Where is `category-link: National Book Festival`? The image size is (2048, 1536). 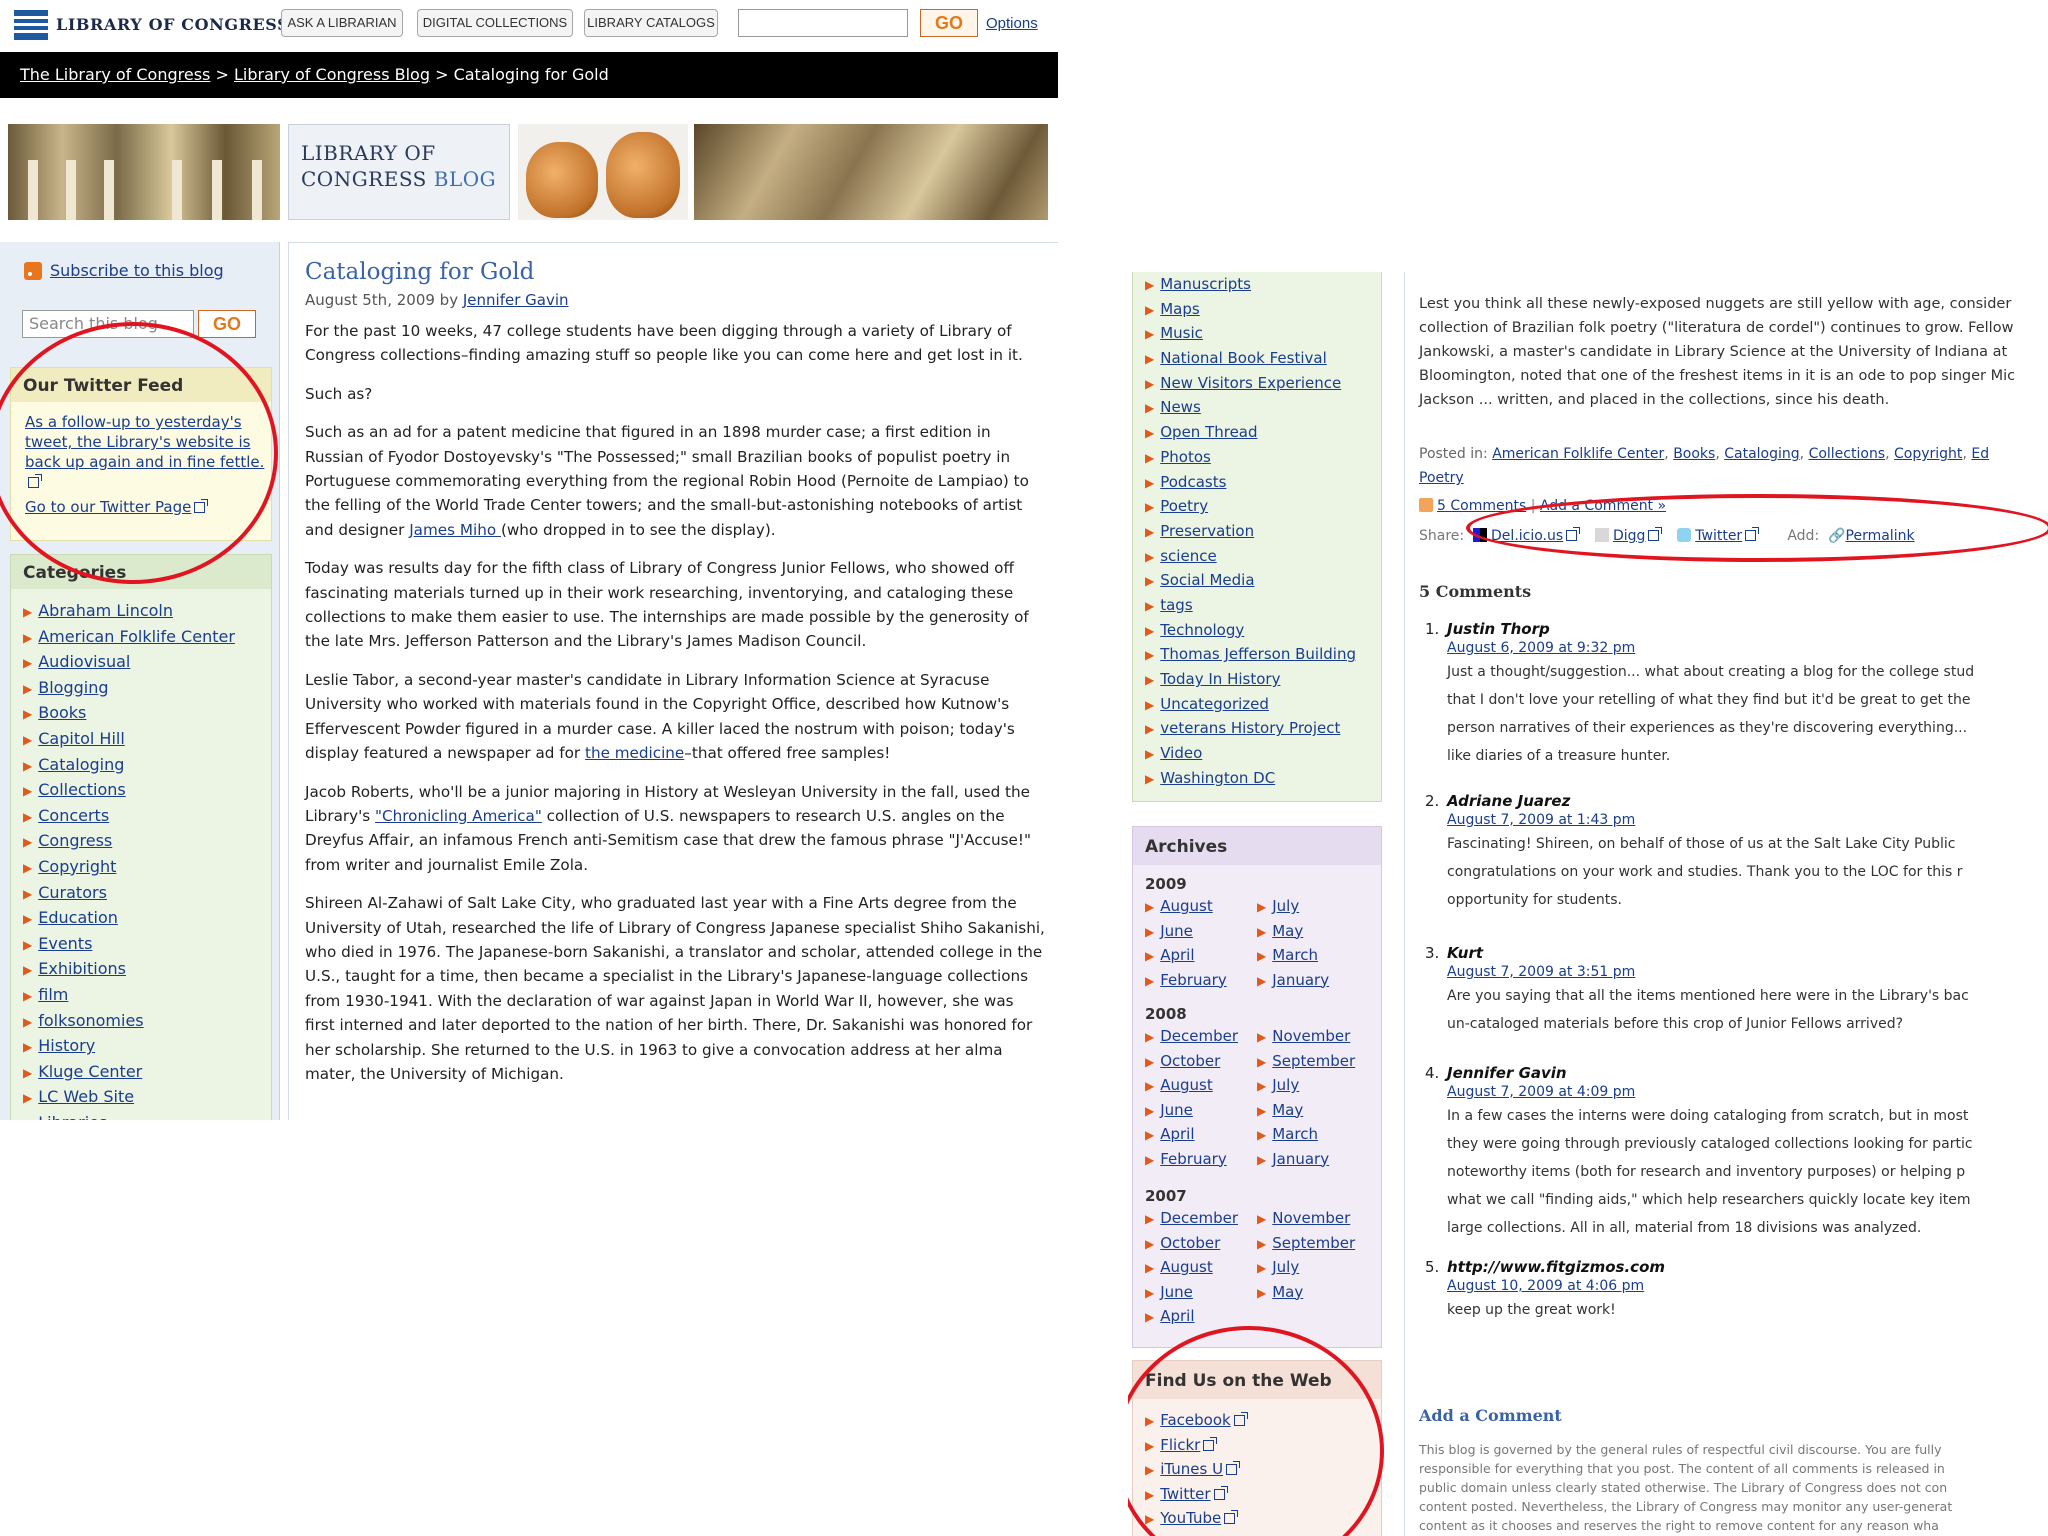
category-link: National Book Festival is located at coordinates (1243, 358).